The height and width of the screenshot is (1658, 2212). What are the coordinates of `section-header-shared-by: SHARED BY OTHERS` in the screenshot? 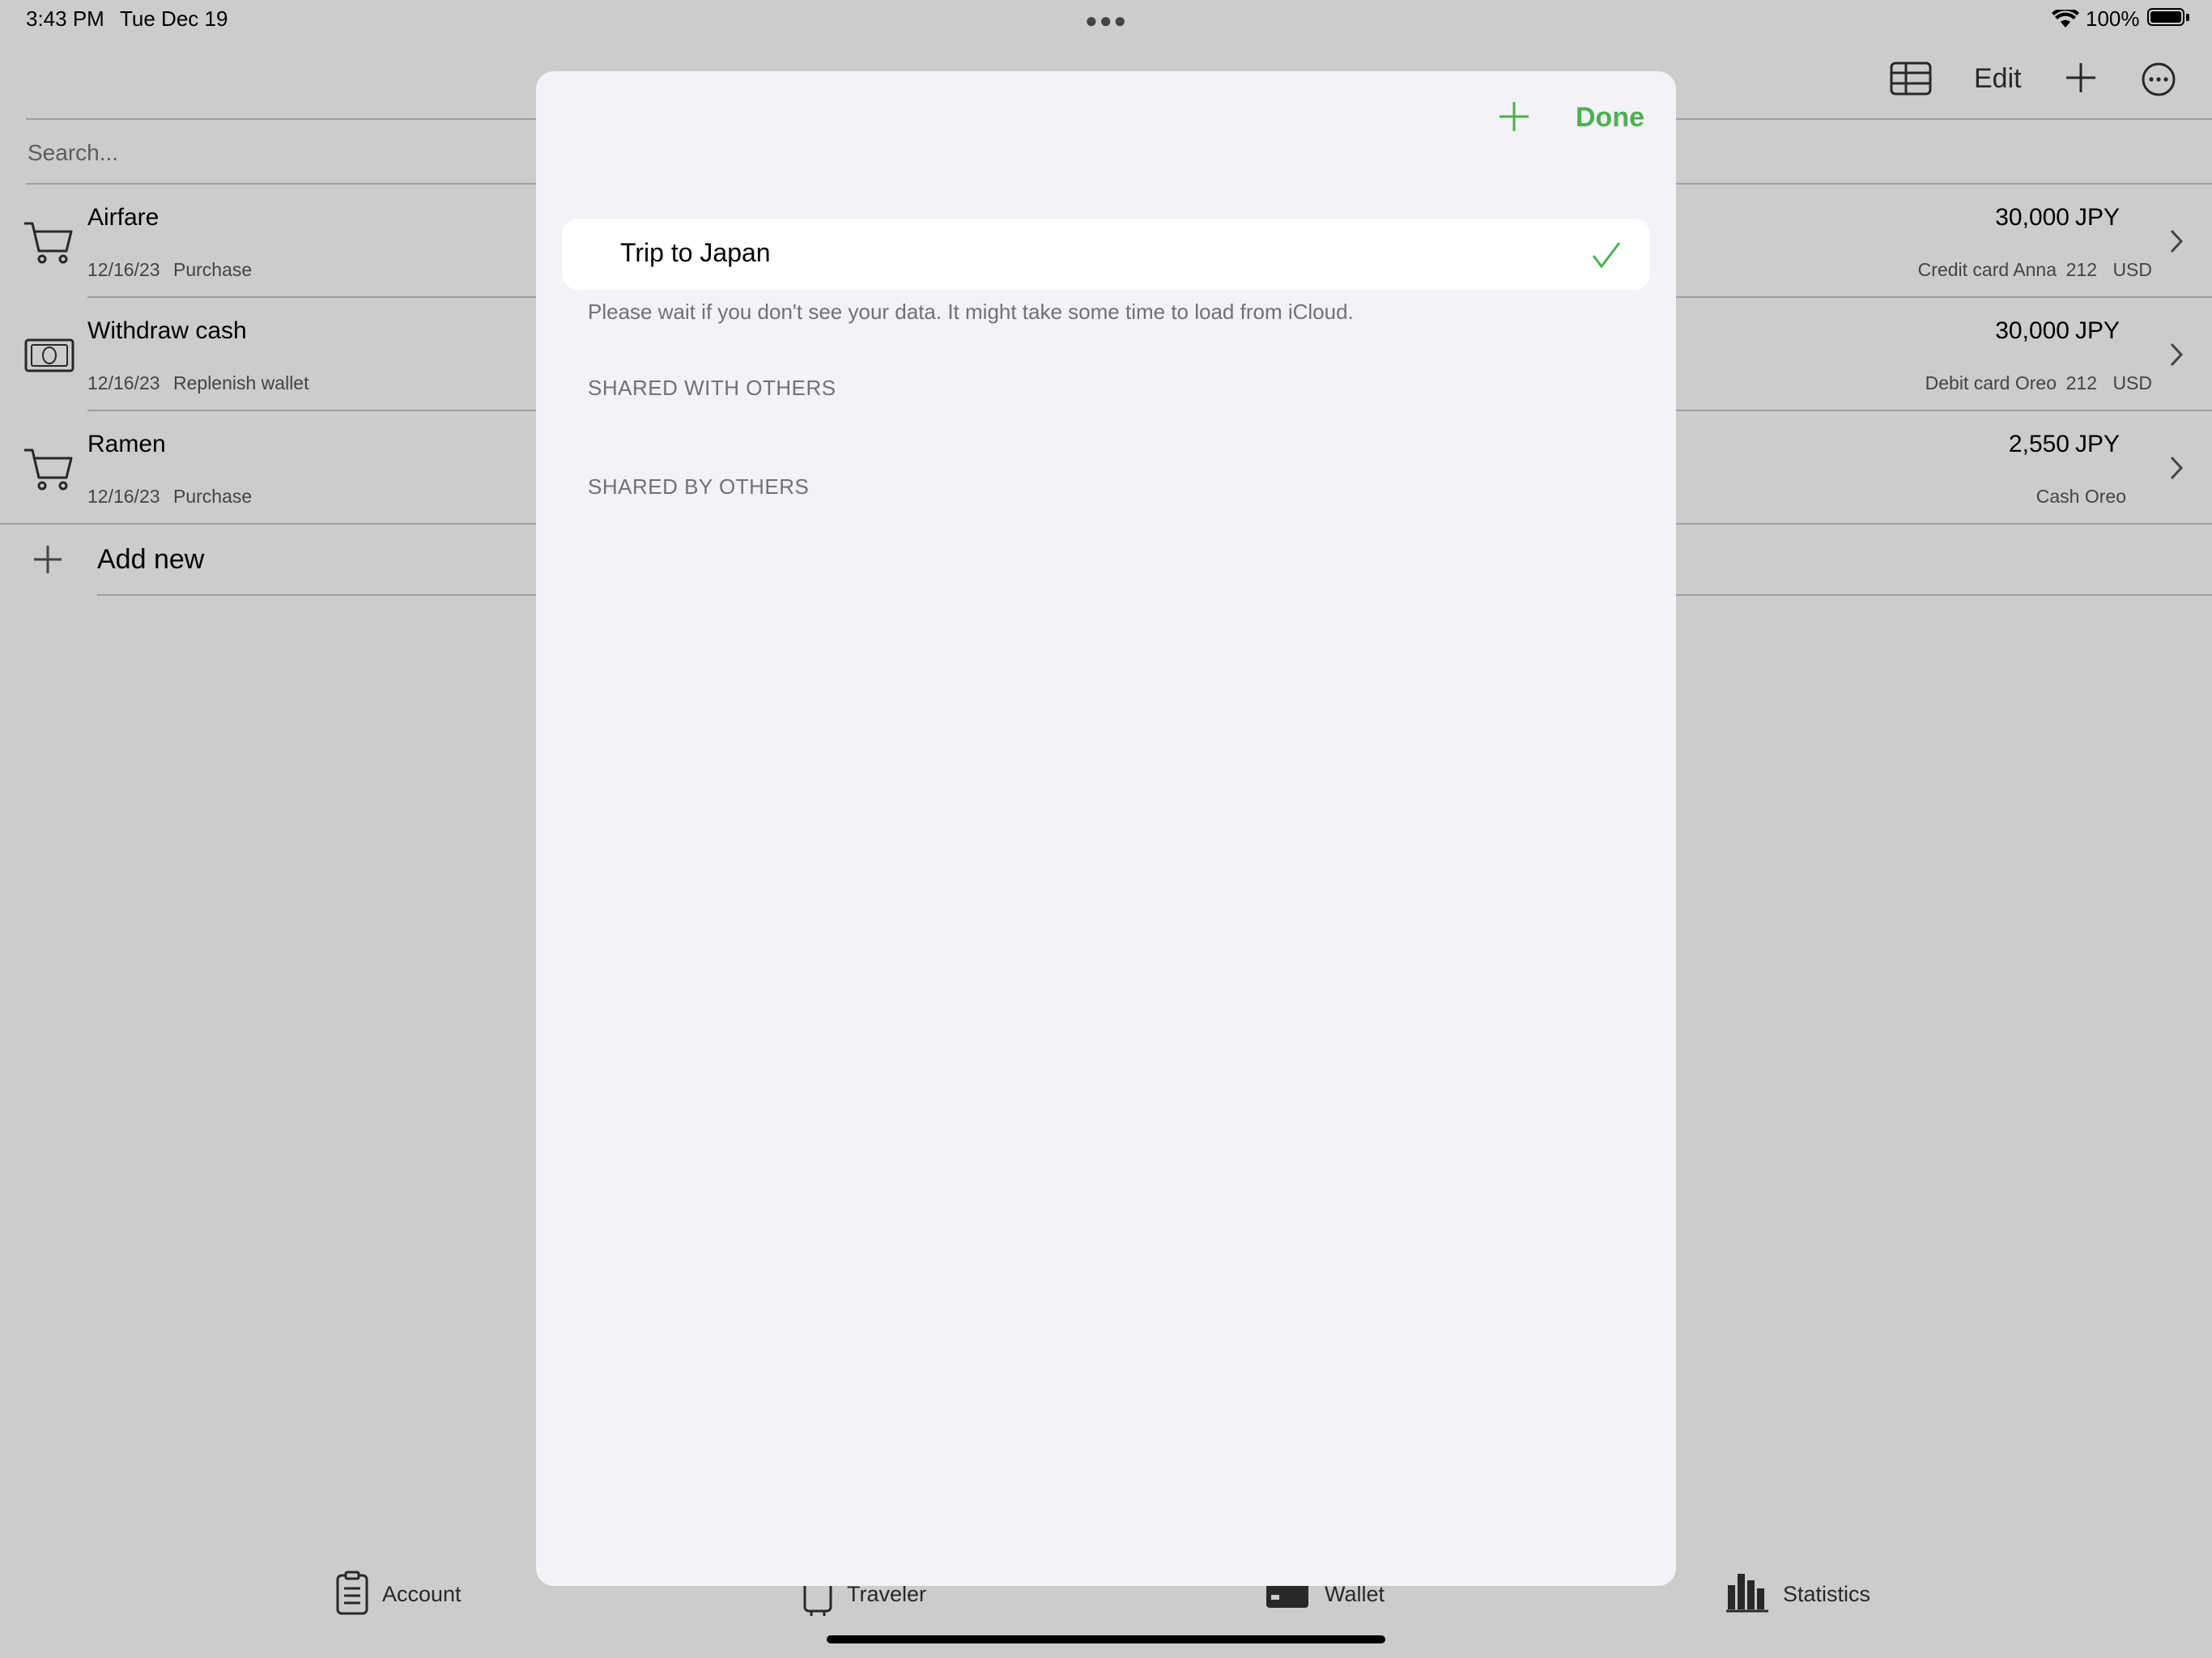 It's located at (699, 486).